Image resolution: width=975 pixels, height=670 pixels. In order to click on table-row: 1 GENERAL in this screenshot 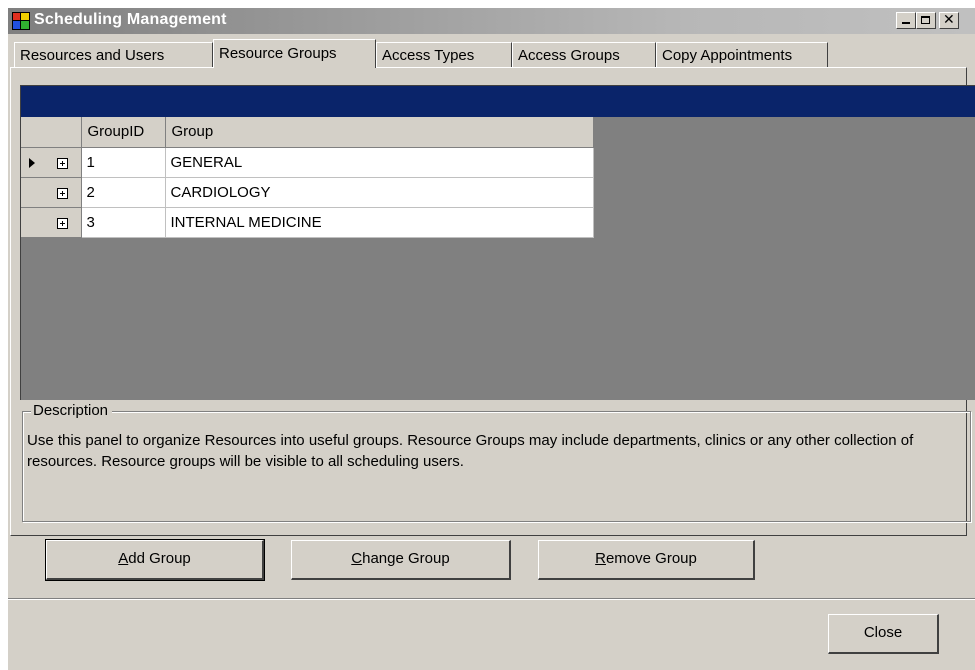, I will do `click(307, 162)`.